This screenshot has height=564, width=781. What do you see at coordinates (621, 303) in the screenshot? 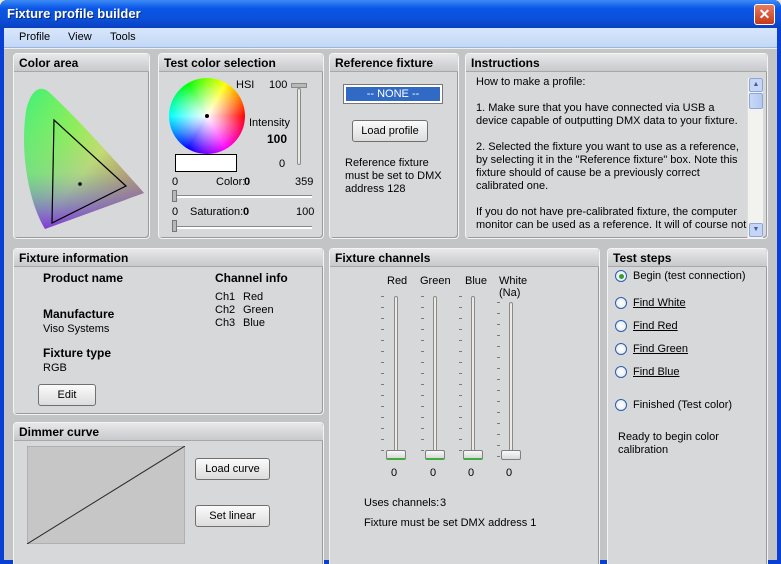
I see `find-white-radio` at bounding box center [621, 303].